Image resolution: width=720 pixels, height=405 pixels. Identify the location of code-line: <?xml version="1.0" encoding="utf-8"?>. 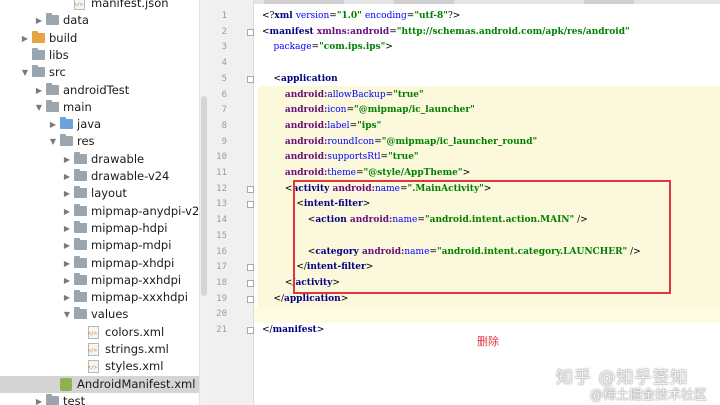
(361, 17).